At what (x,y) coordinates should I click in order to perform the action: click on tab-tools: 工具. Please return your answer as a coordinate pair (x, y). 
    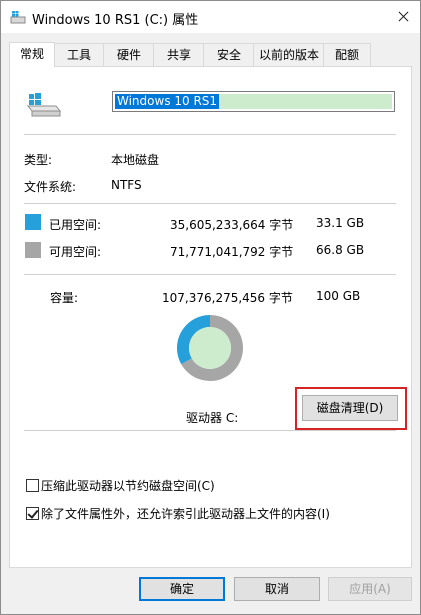
    Looking at the image, I should click on (79, 54).